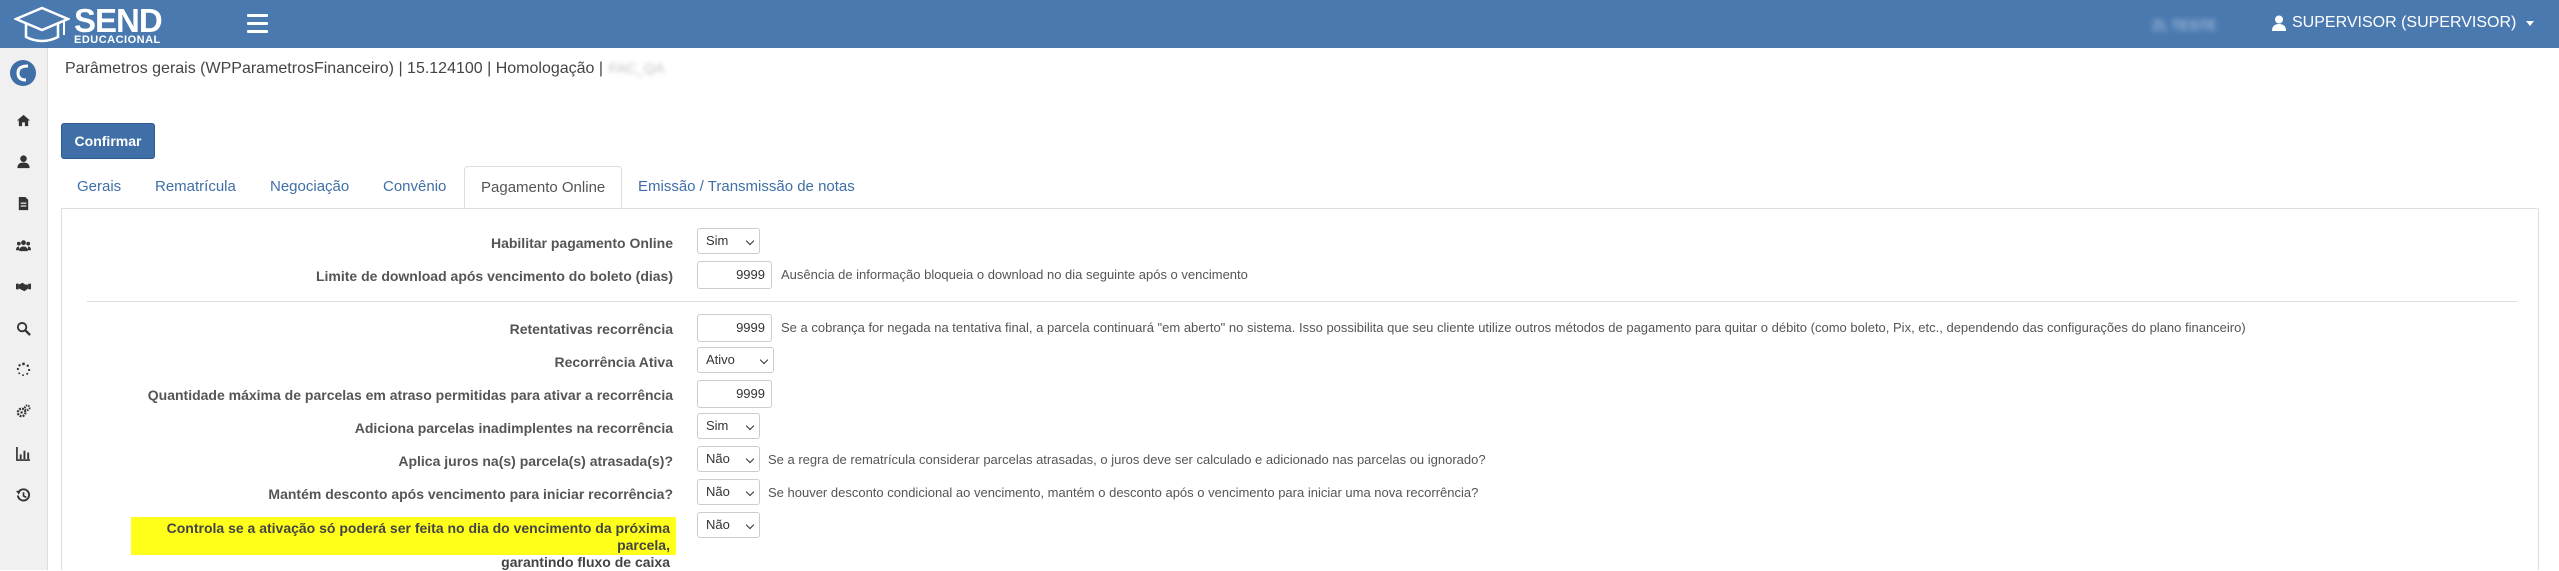 The height and width of the screenshot is (571, 2559). I want to click on tab-convenio: Convênio, so click(414, 187).